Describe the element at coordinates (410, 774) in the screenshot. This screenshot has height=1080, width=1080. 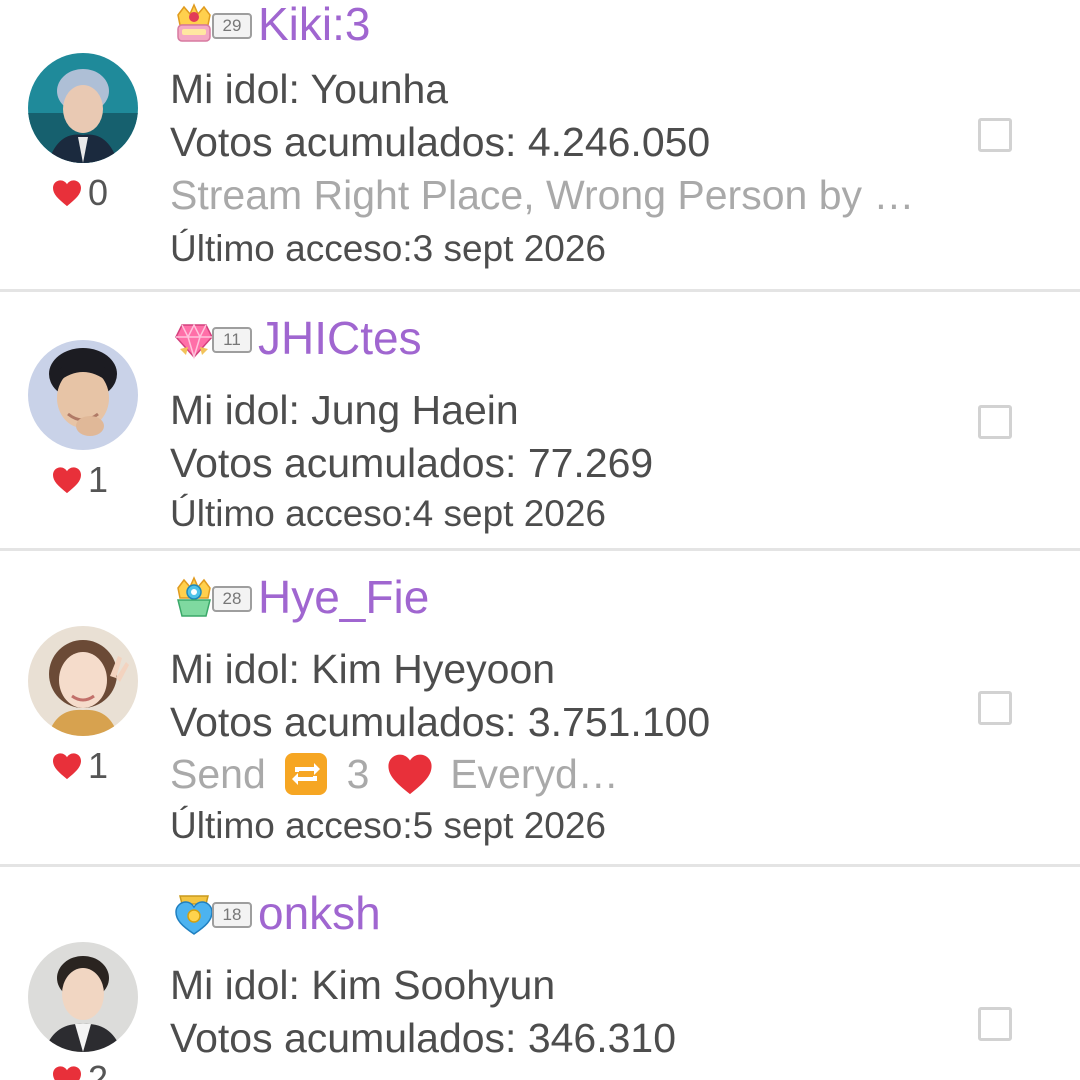
I see `heart-emoji-icon` at that location.